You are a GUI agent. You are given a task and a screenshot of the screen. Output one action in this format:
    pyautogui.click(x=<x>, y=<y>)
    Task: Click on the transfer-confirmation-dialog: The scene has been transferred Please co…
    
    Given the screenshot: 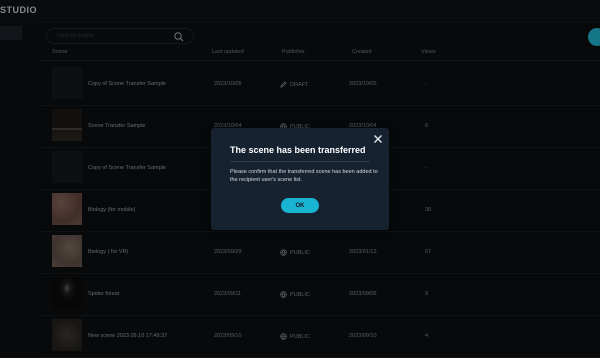 What is the action you would take?
    pyautogui.click(x=300, y=179)
    